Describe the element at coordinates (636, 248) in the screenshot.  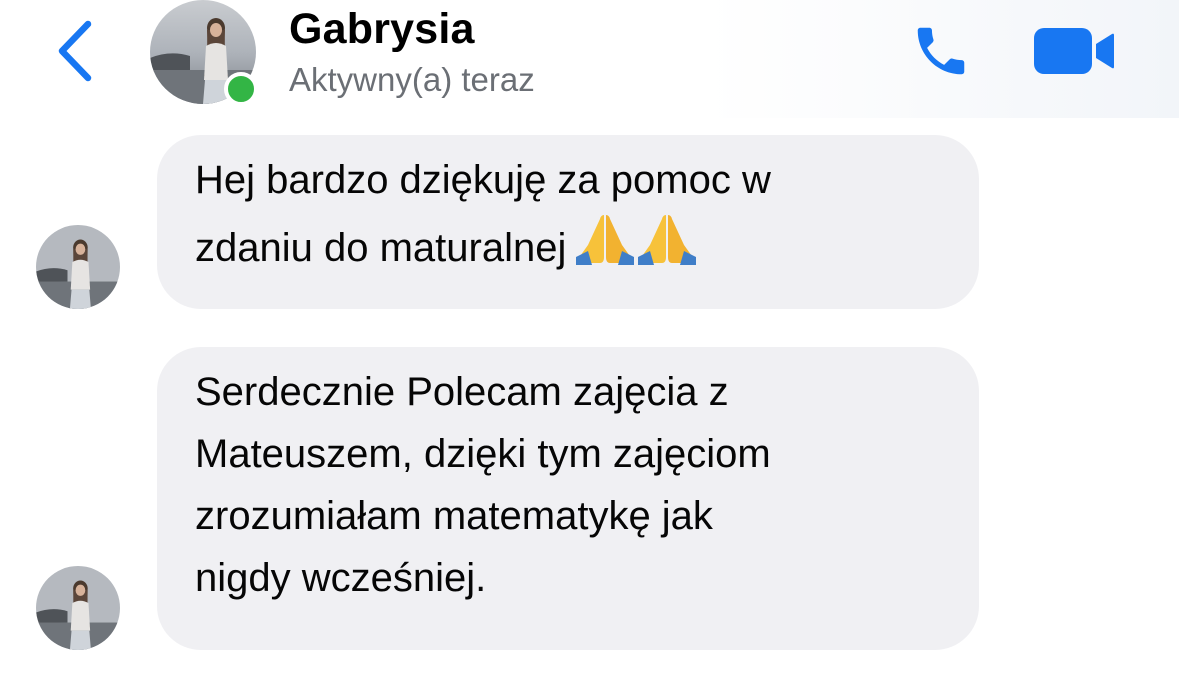
I see `folded-hands-emoji: 🙏🙏` at that location.